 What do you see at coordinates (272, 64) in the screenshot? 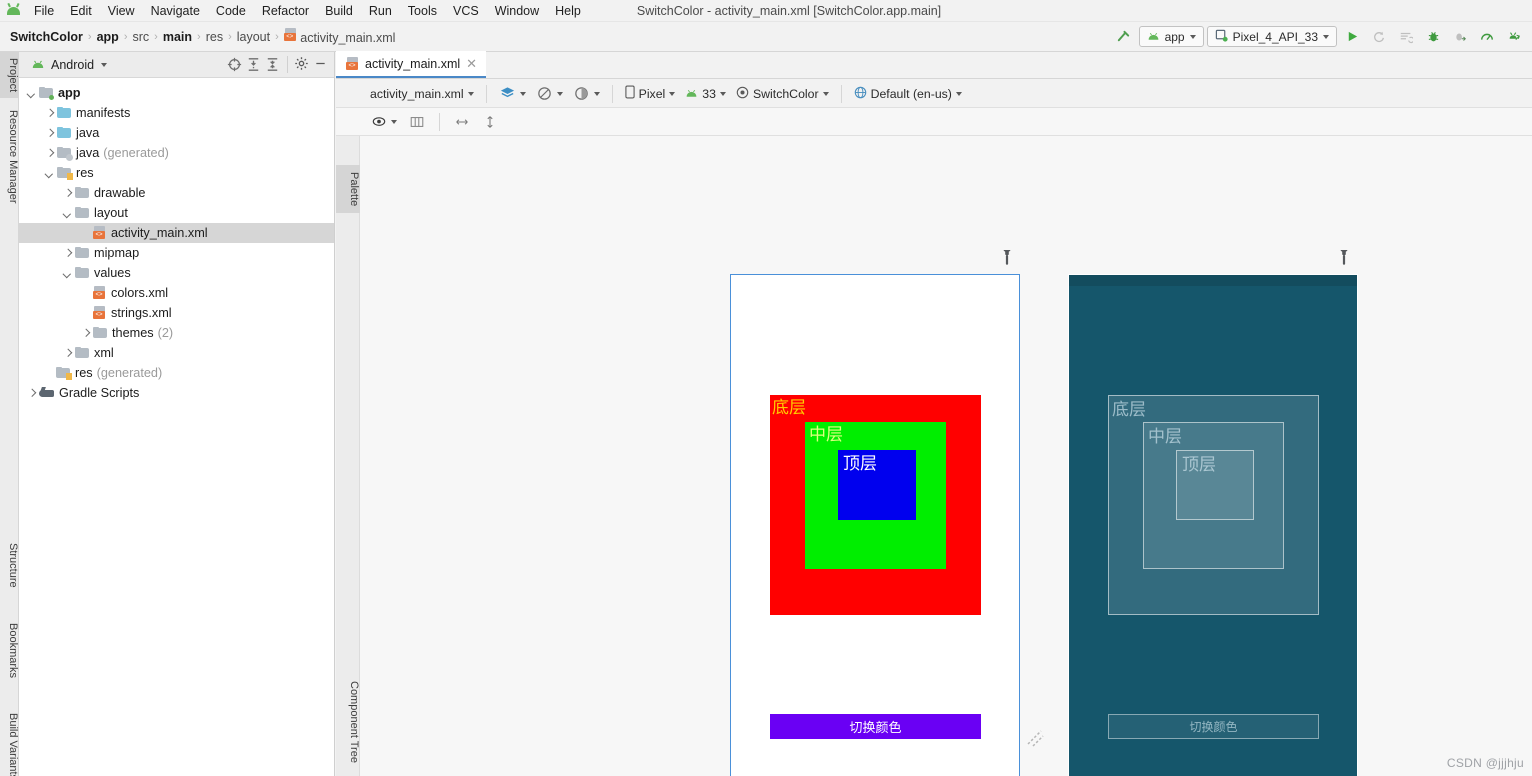
I see `collapse-all-icon` at bounding box center [272, 64].